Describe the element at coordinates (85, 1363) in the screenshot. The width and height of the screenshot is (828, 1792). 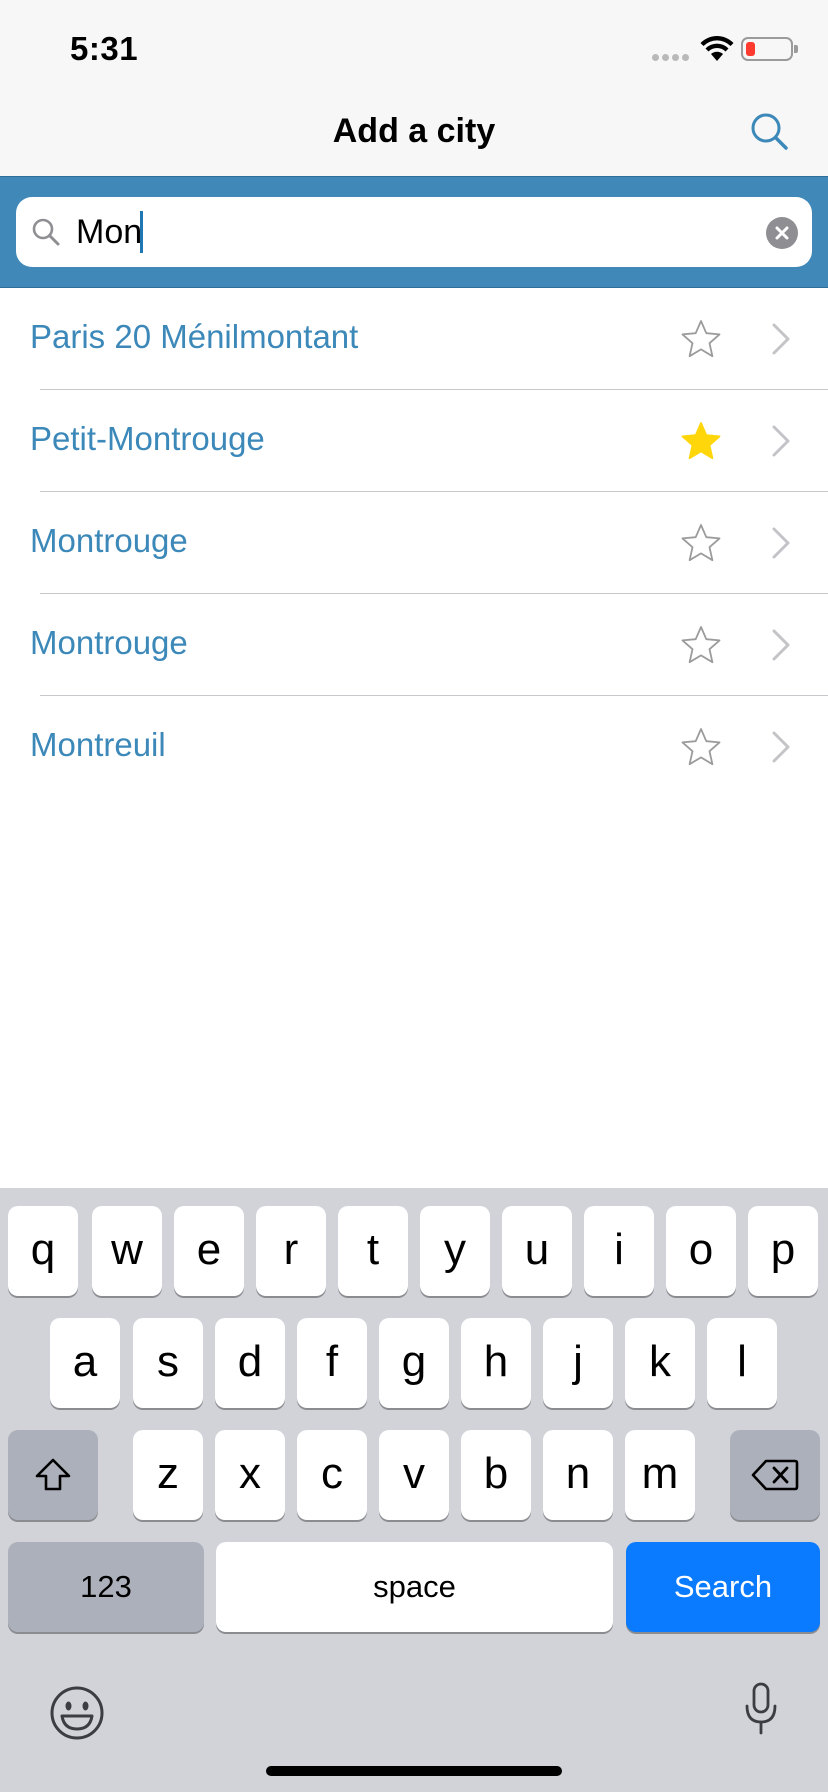
I see `key-a: a` at that location.